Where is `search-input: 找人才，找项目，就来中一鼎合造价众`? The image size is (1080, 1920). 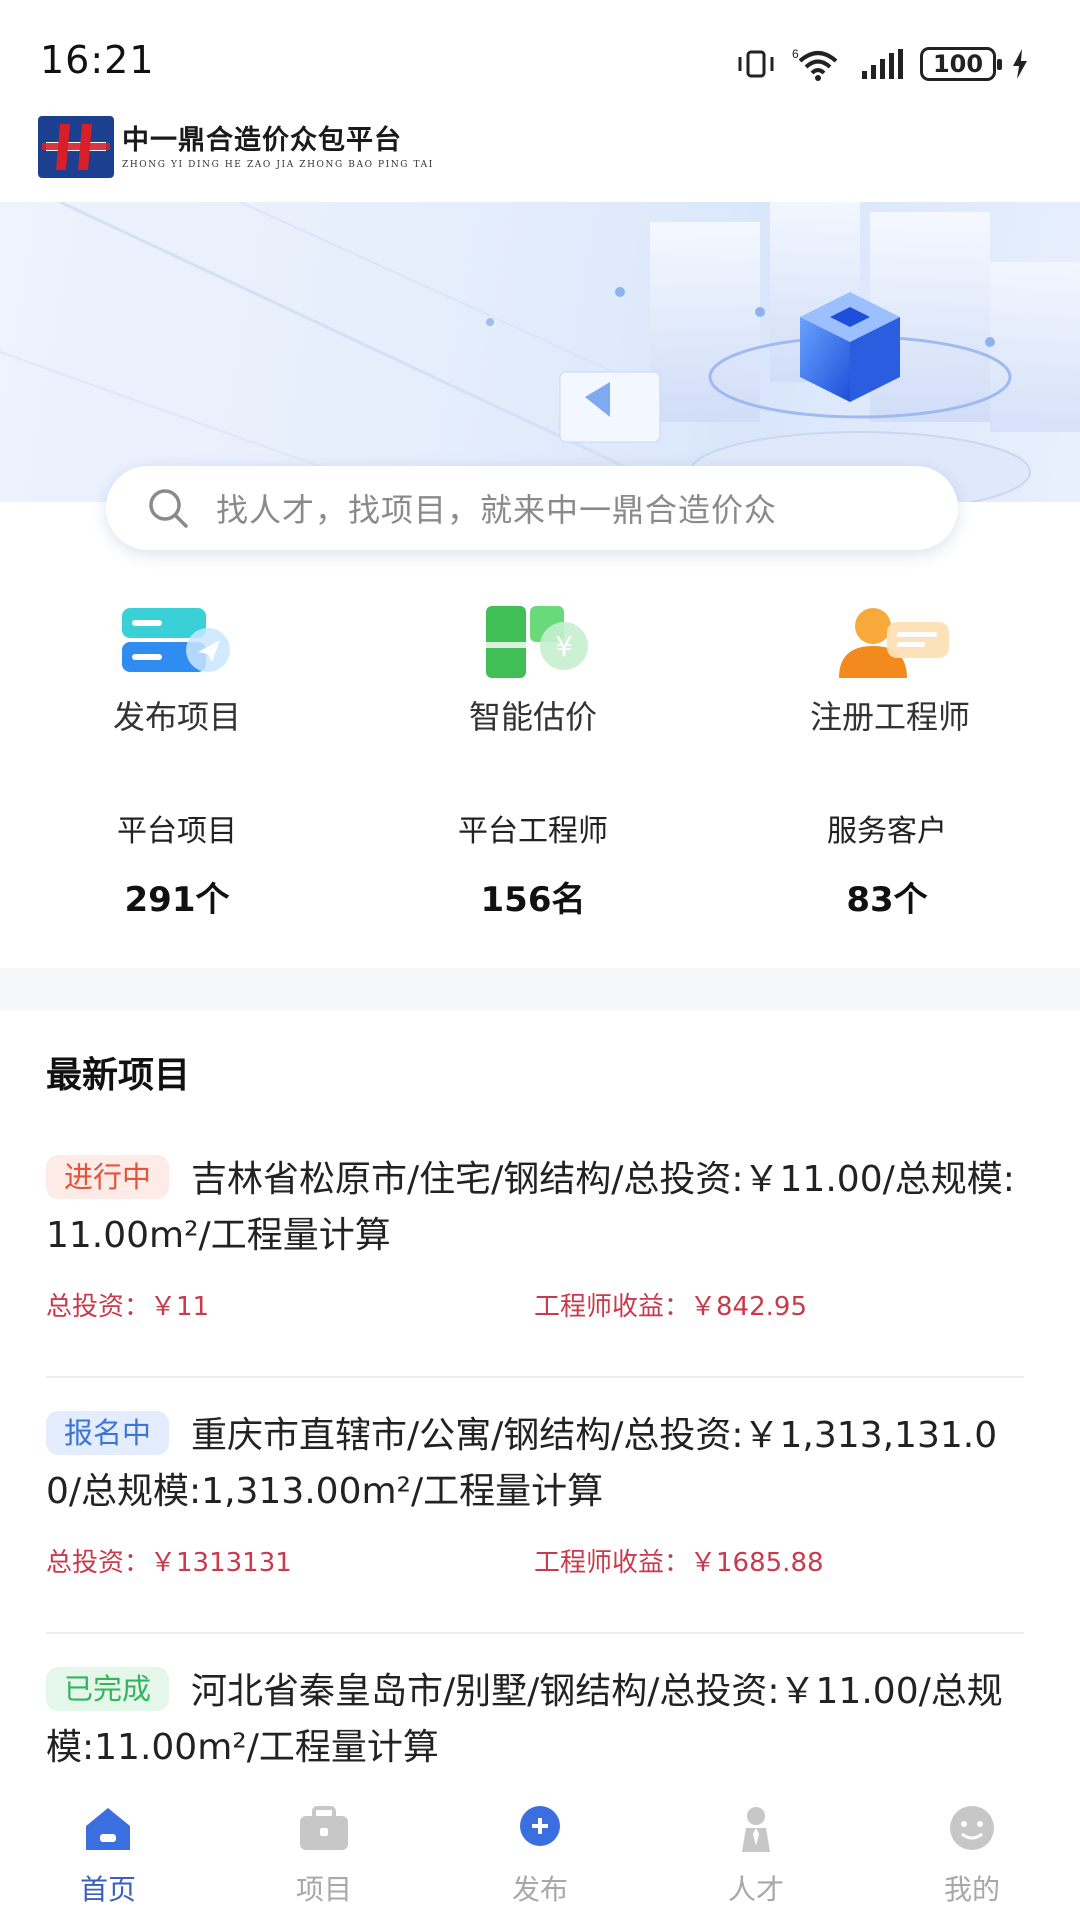
search-input: 找人才，找项目，就来中一鼎合造价众 is located at coordinates (496, 508).